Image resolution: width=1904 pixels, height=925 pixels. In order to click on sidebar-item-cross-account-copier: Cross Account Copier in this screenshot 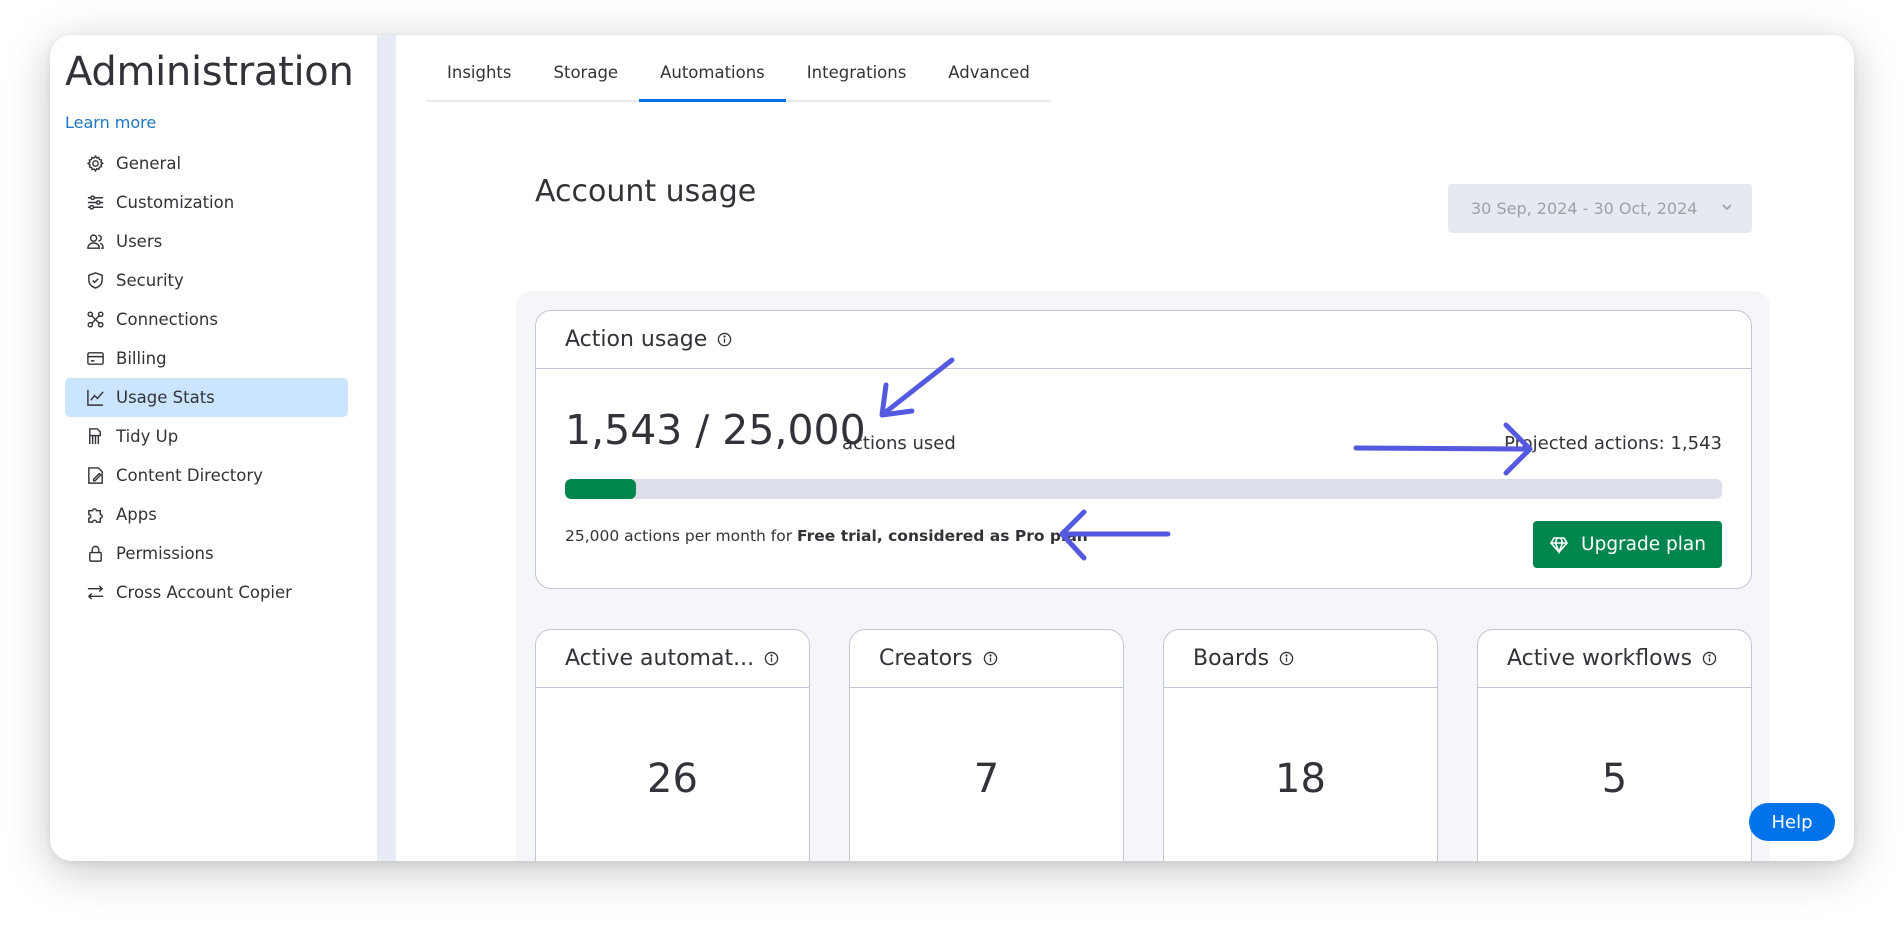, I will do `click(206, 592)`.